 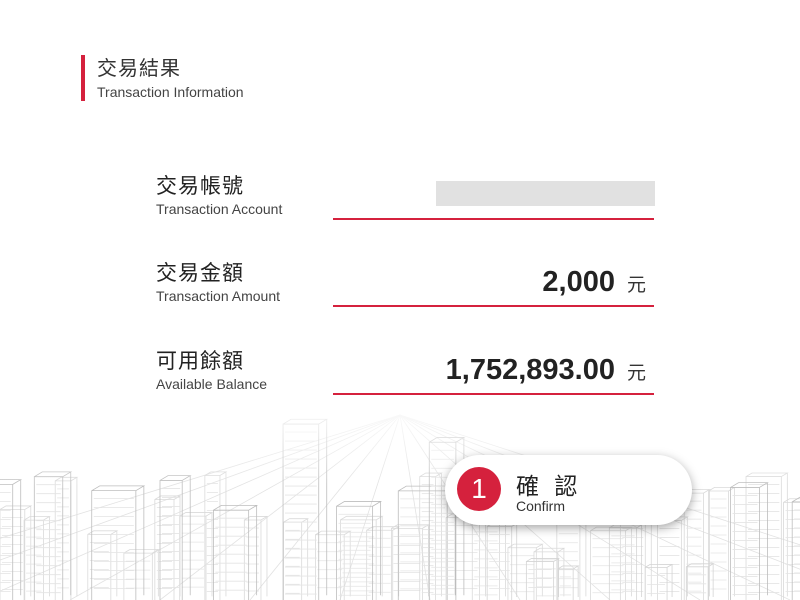 I want to click on transaction-amount-display: 2,000 元, so click(x=594, y=282).